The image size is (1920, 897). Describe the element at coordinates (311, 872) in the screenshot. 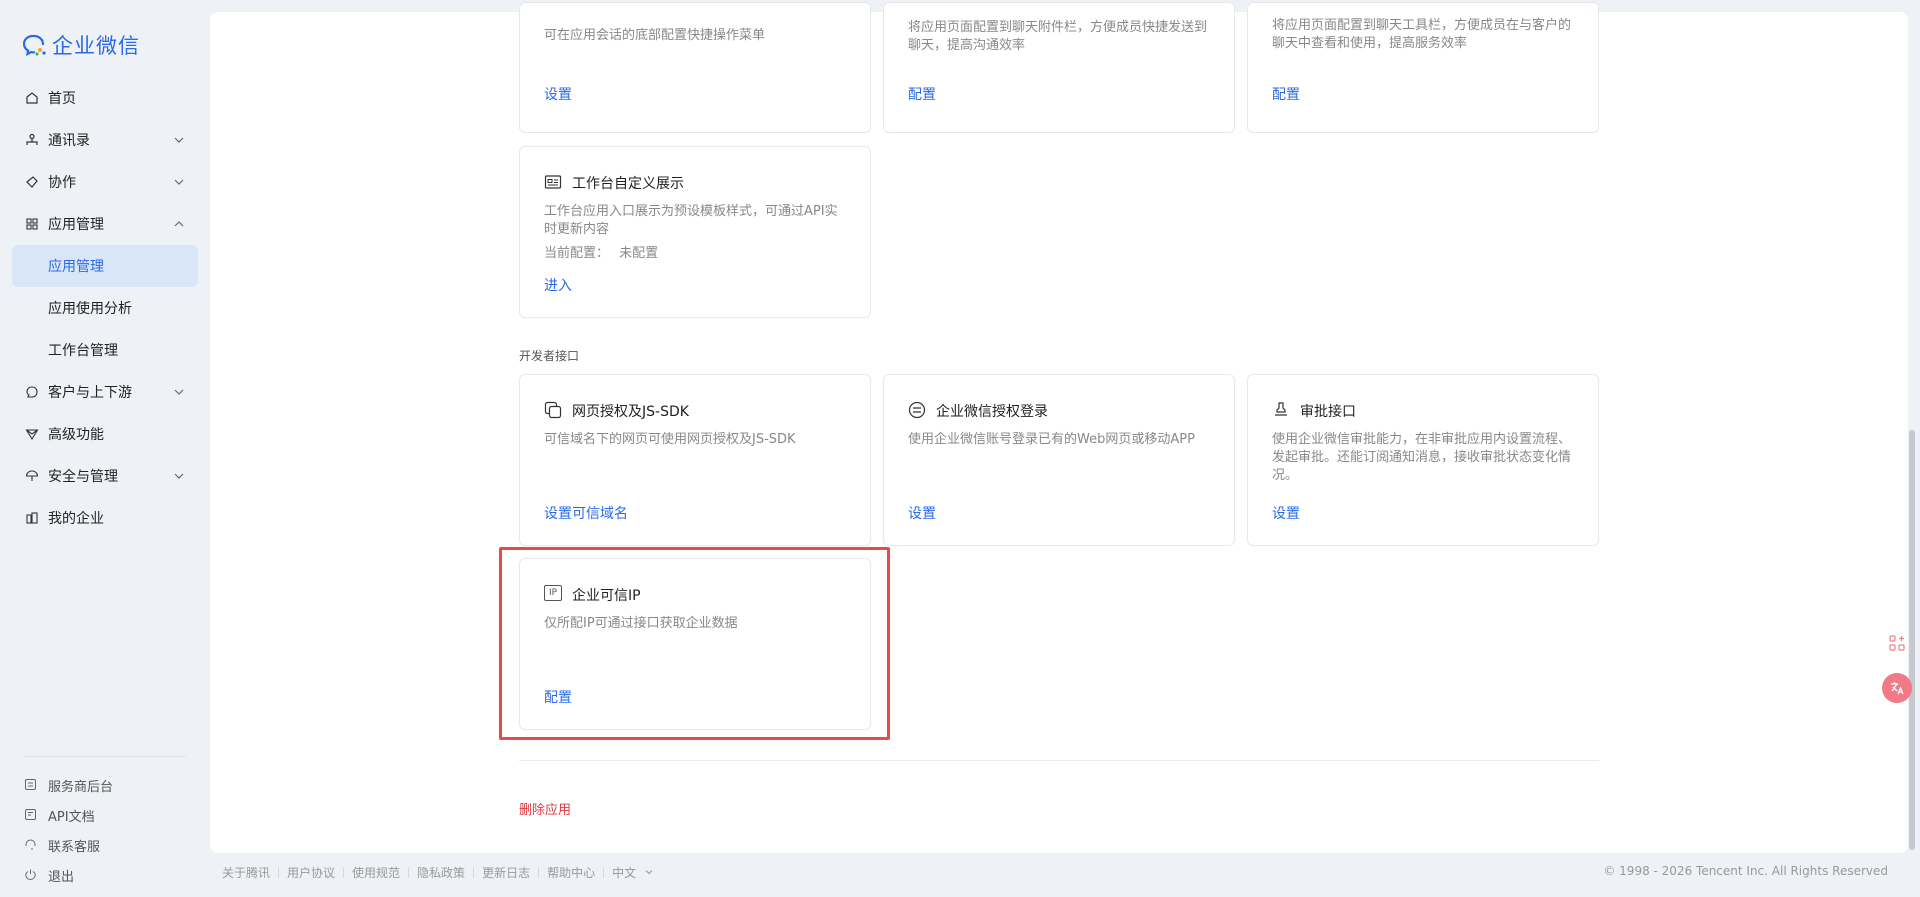

I see `footer-link-terms: 用户协议` at that location.